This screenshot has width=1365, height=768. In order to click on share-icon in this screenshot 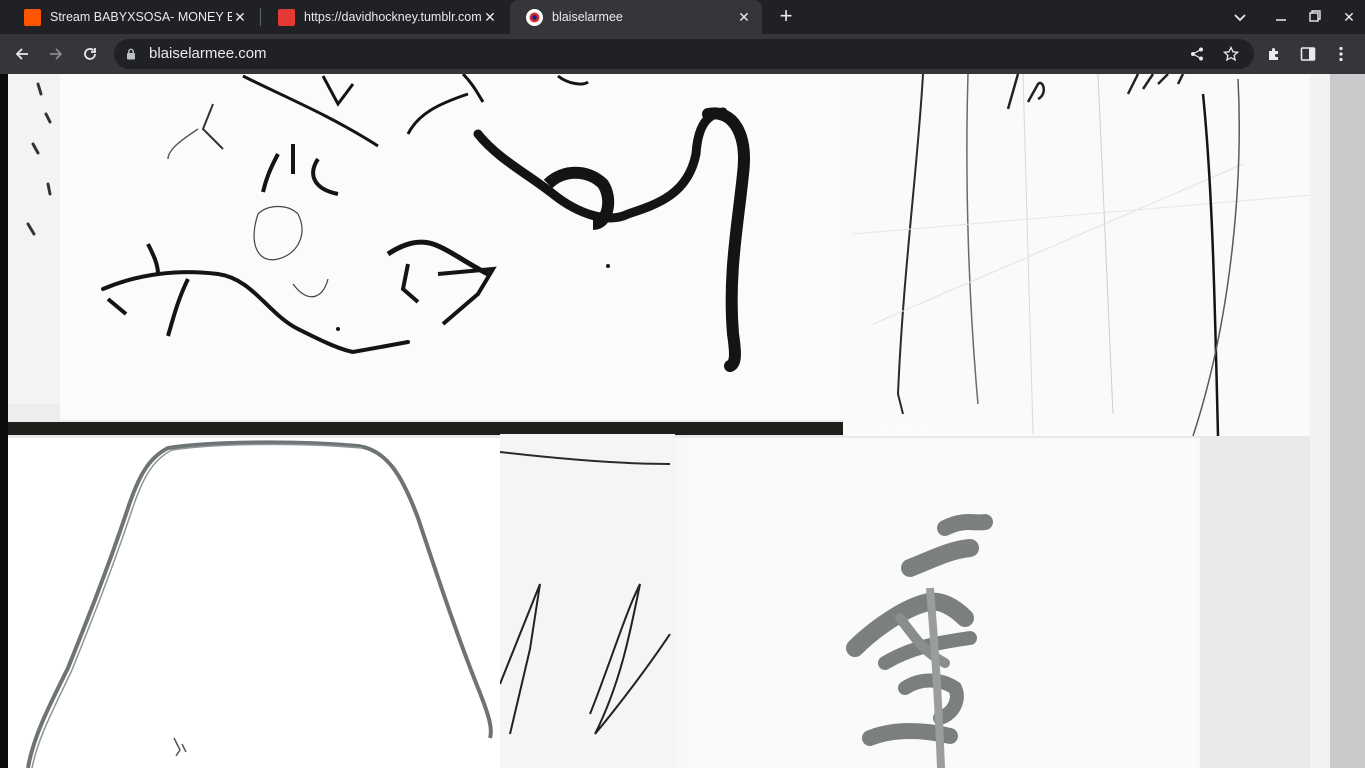, I will do `click(1197, 54)`.